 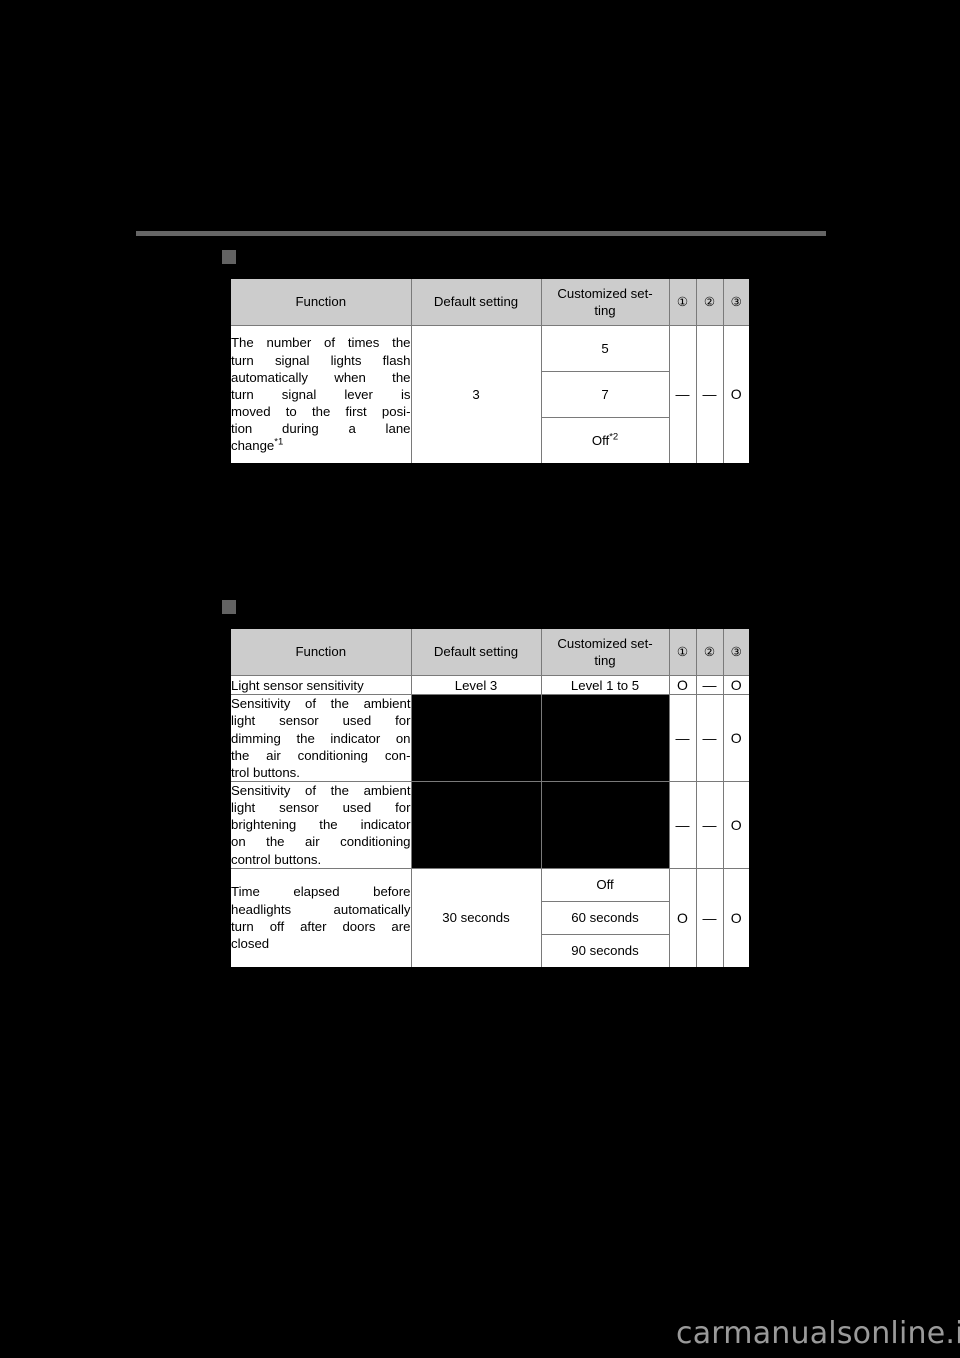 I want to click on default-setting-cell: 30 seconds, so click(x=476, y=918).